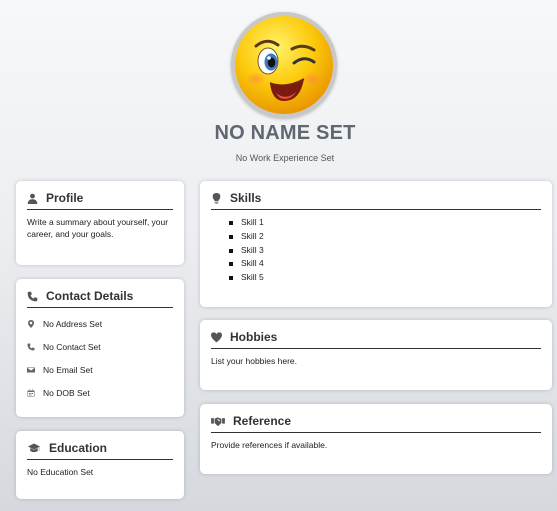  What do you see at coordinates (72, 346) in the screenshot?
I see `phone-value: No Contact Set` at bounding box center [72, 346].